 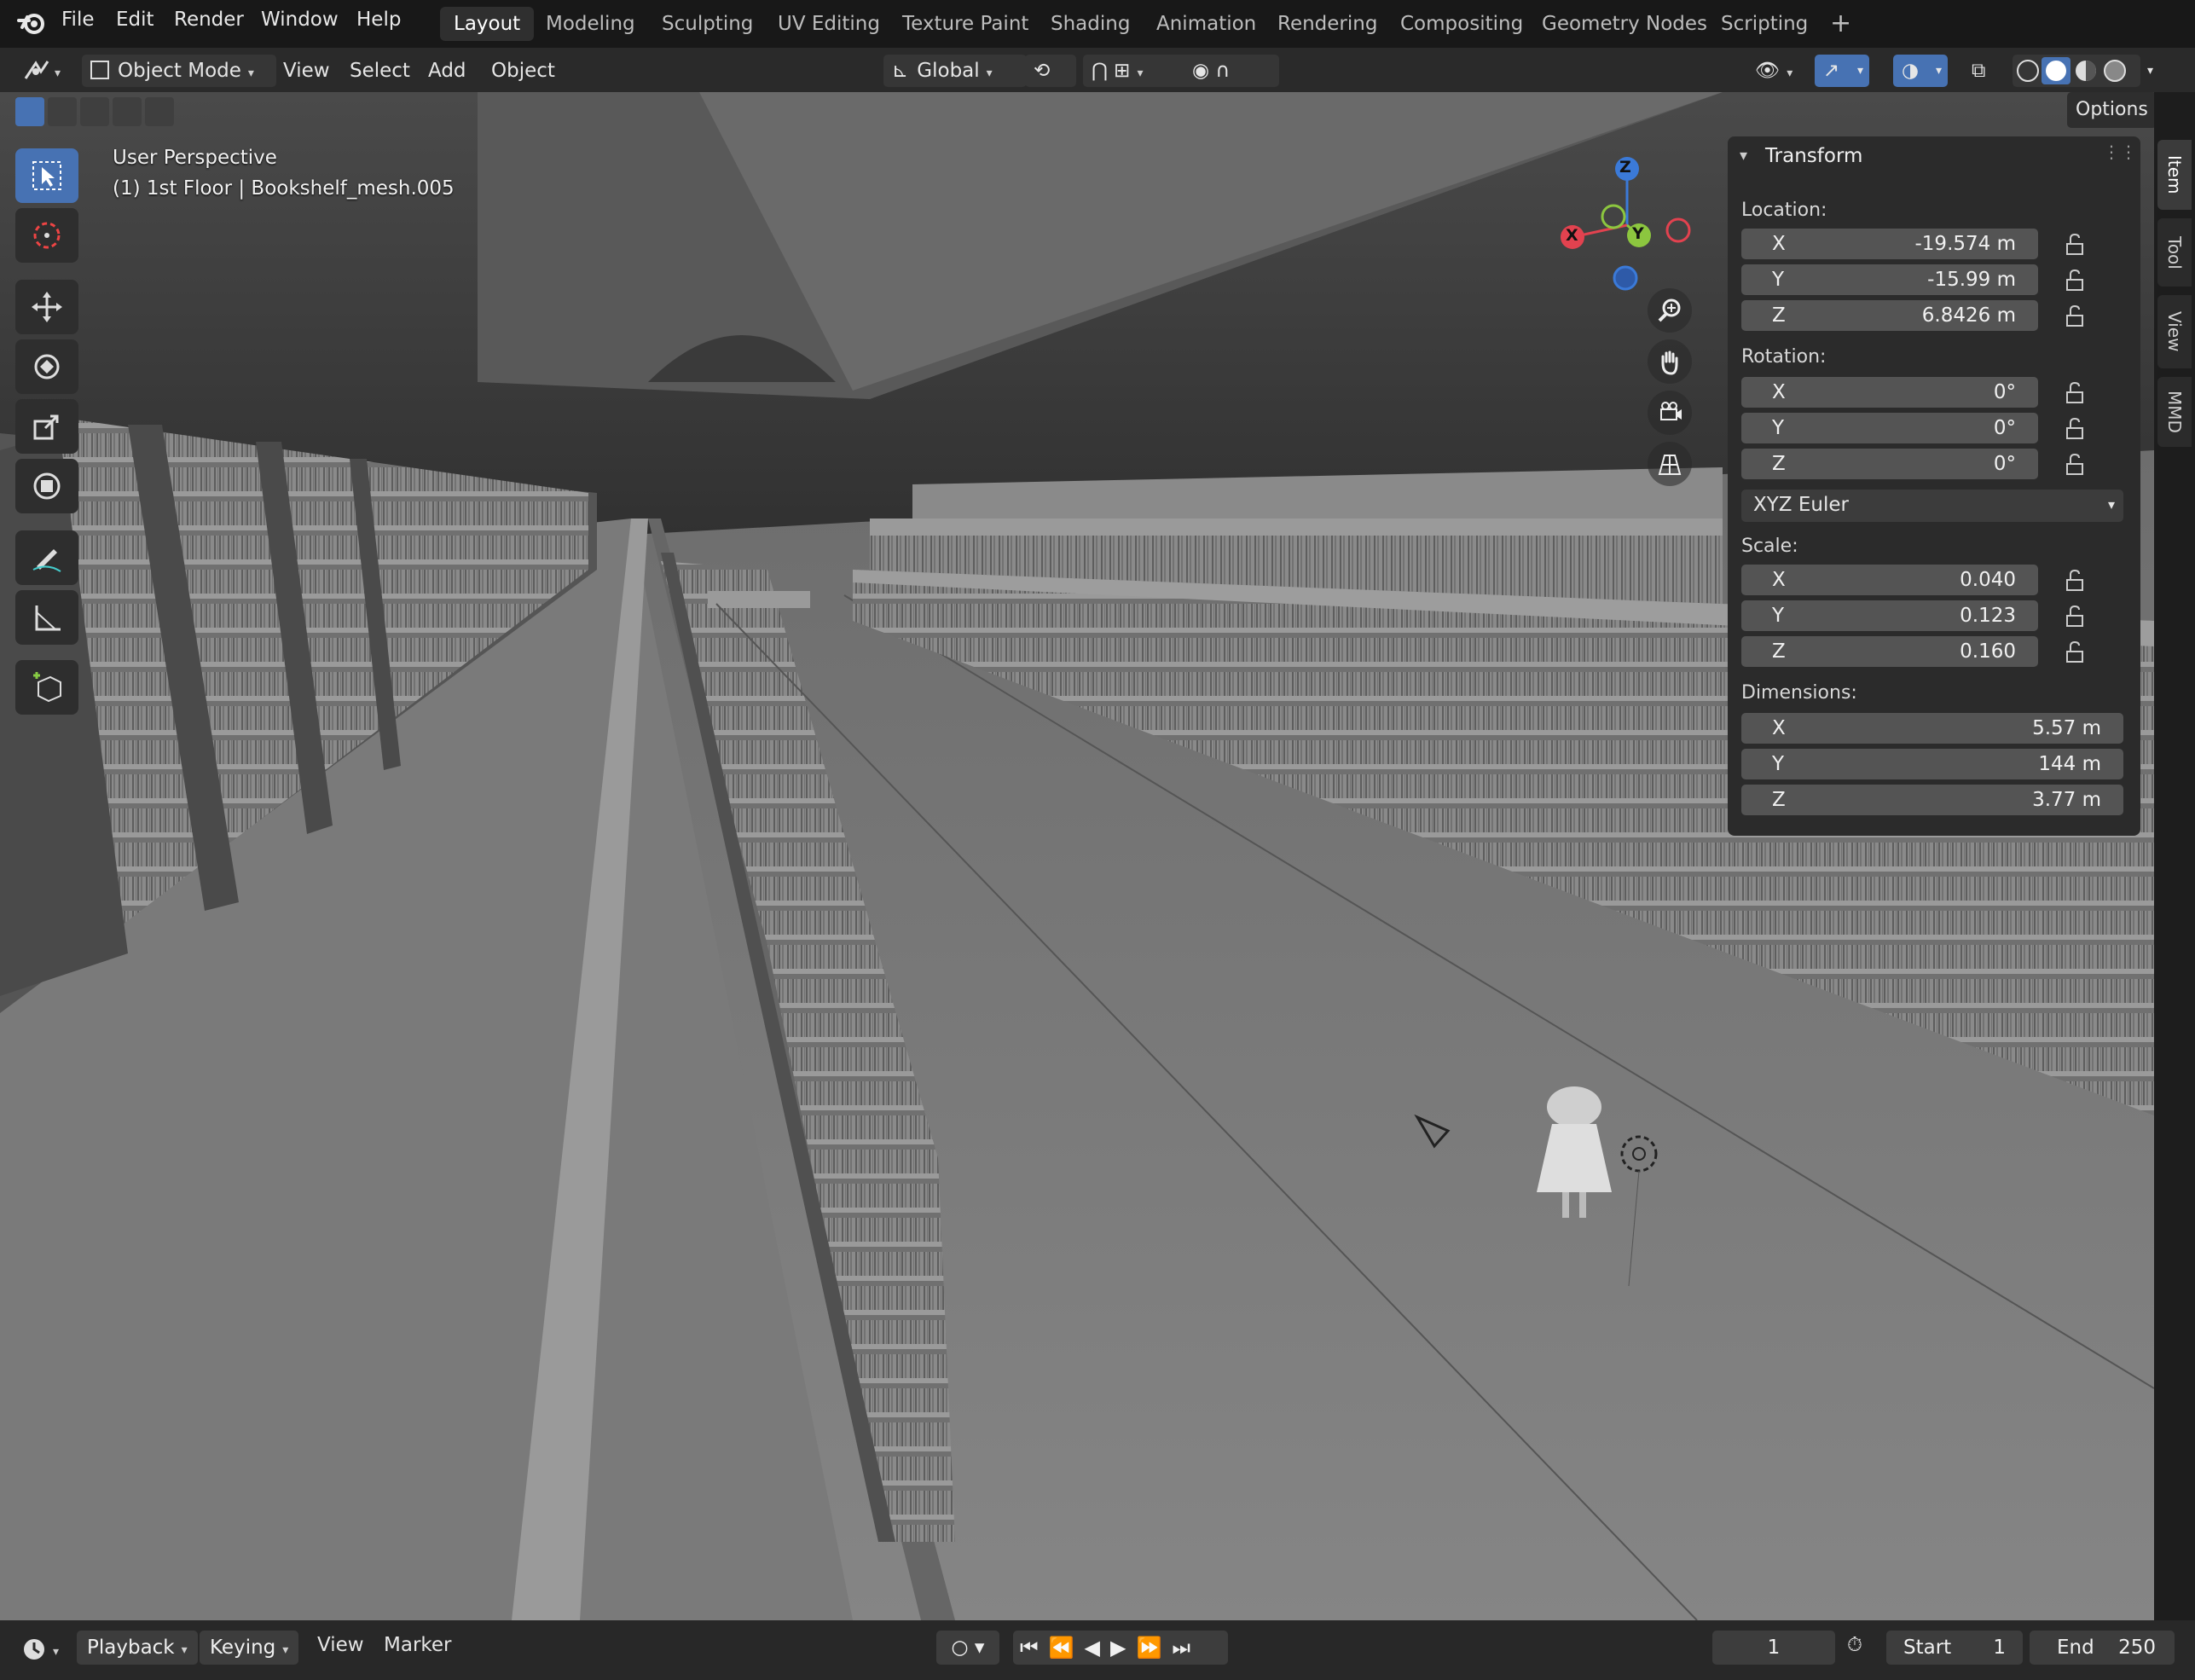 I want to click on hand-pan-icon, so click(x=1670, y=361).